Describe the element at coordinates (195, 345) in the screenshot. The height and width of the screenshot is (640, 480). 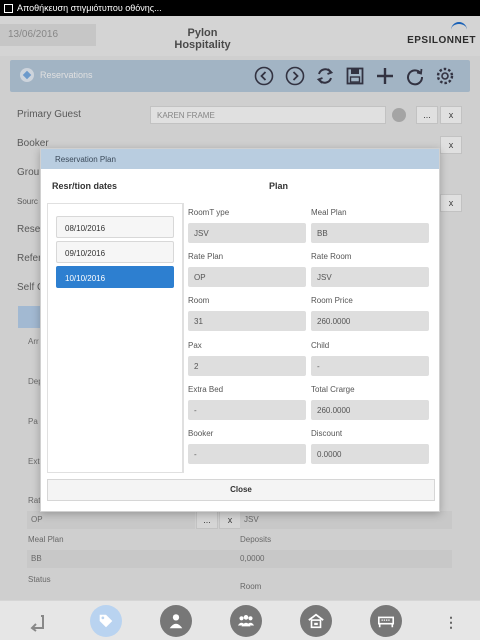
I see `pax-label: Pax` at that location.